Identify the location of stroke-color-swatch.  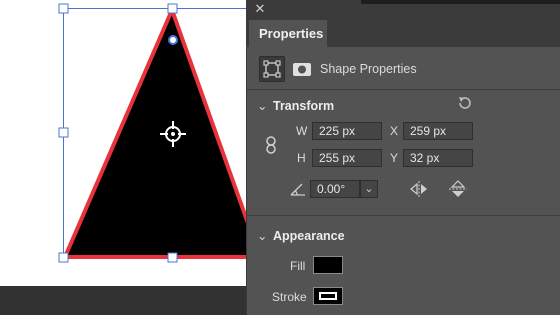
(328, 296).